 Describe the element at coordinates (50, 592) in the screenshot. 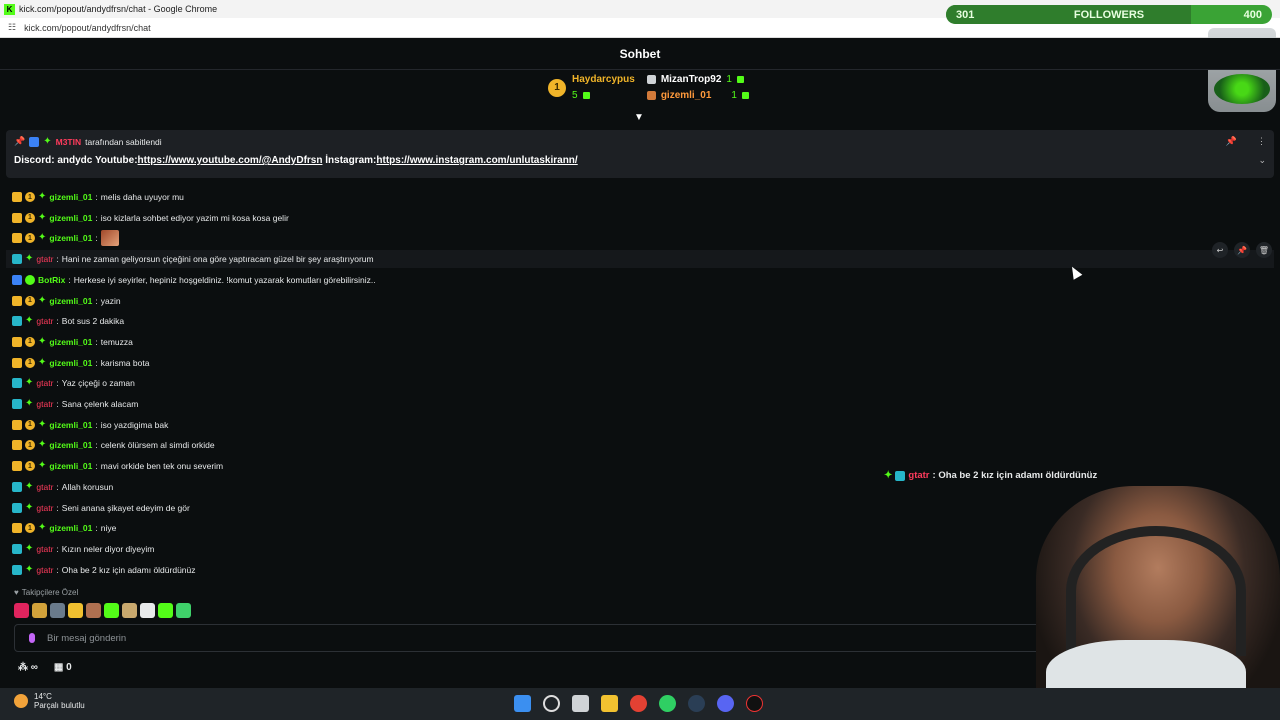

I see `followers-only-label: Takipçilere Özel` at that location.